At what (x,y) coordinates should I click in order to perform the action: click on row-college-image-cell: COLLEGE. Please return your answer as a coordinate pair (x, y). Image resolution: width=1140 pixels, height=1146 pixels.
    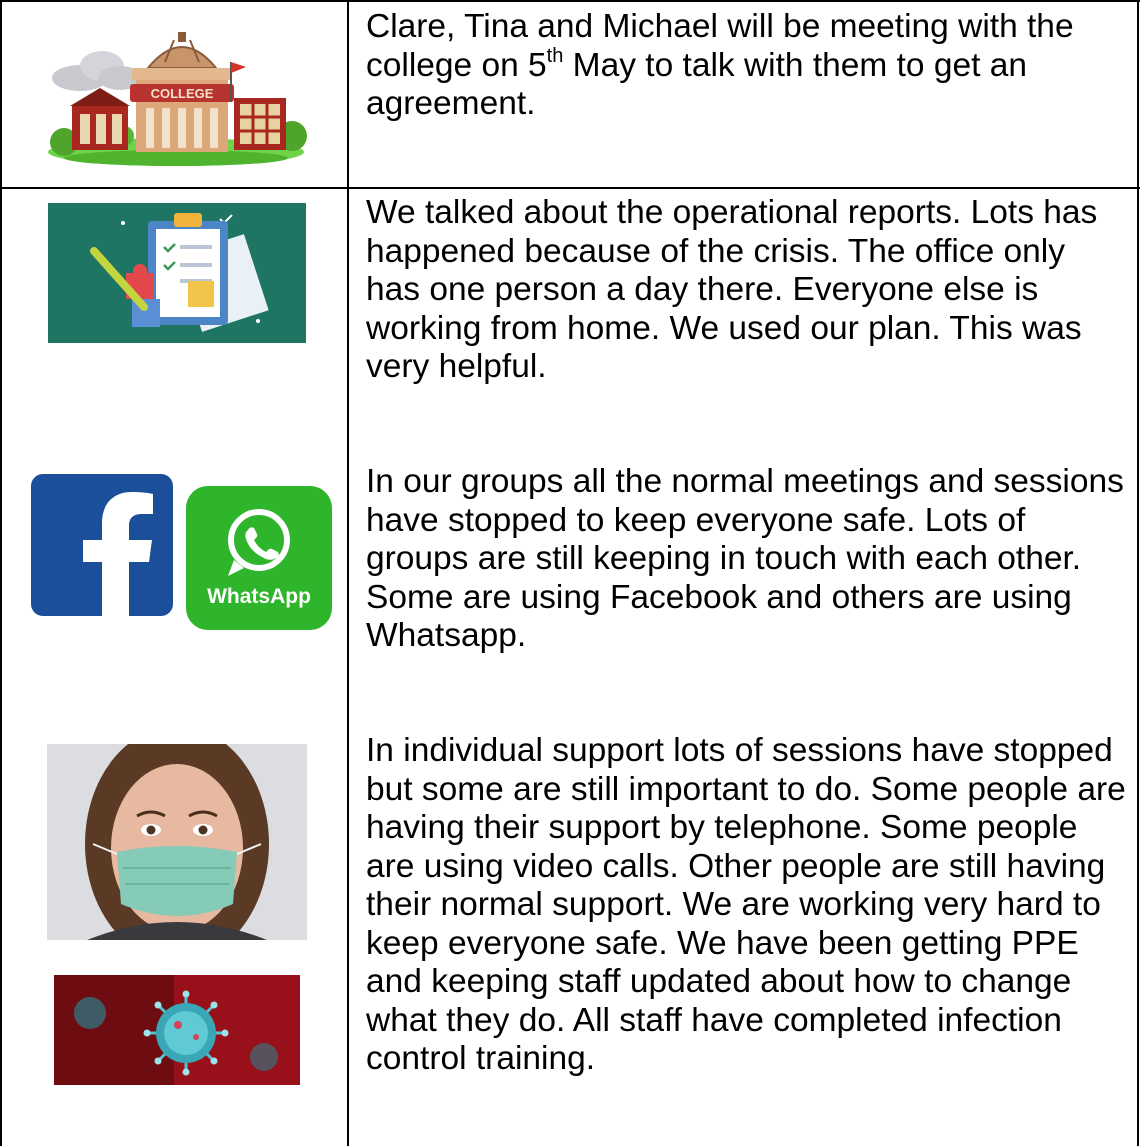
    Looking at the image, I should click on (174, 94).